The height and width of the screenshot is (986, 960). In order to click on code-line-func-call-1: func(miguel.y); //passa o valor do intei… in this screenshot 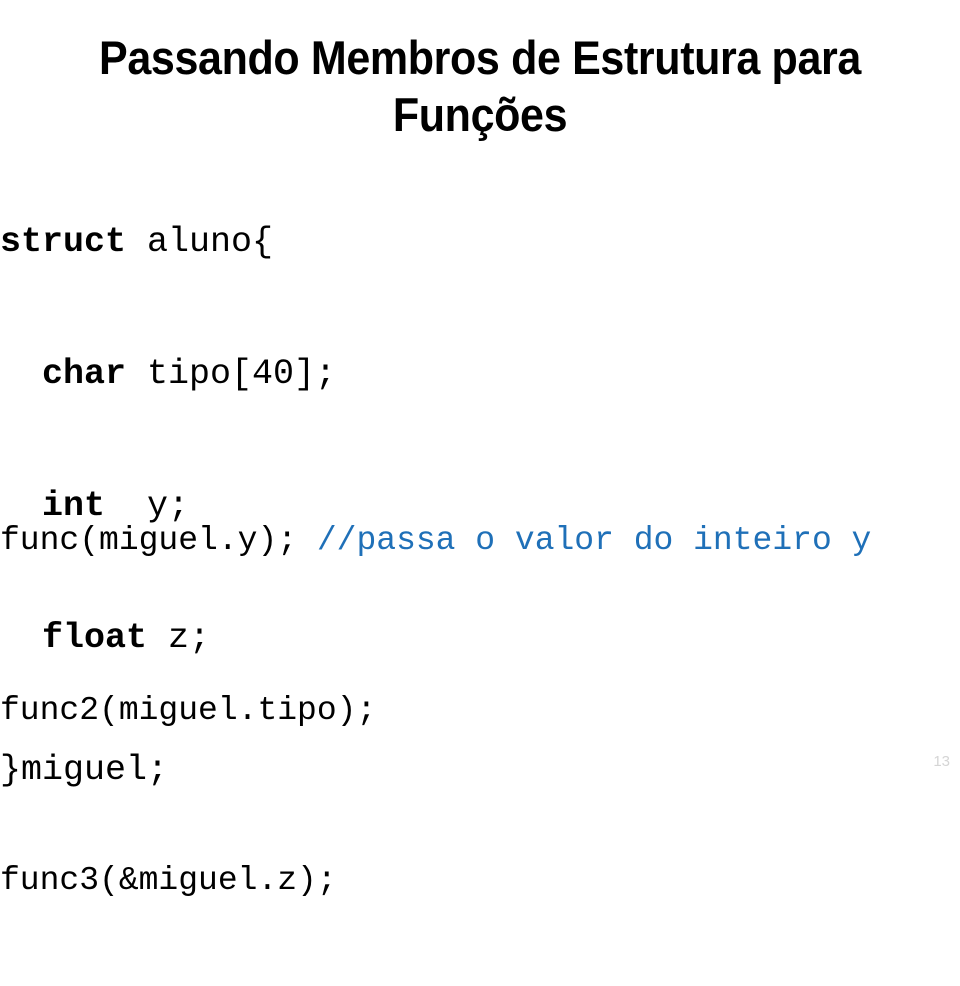, I will do `click(480, 541)`.